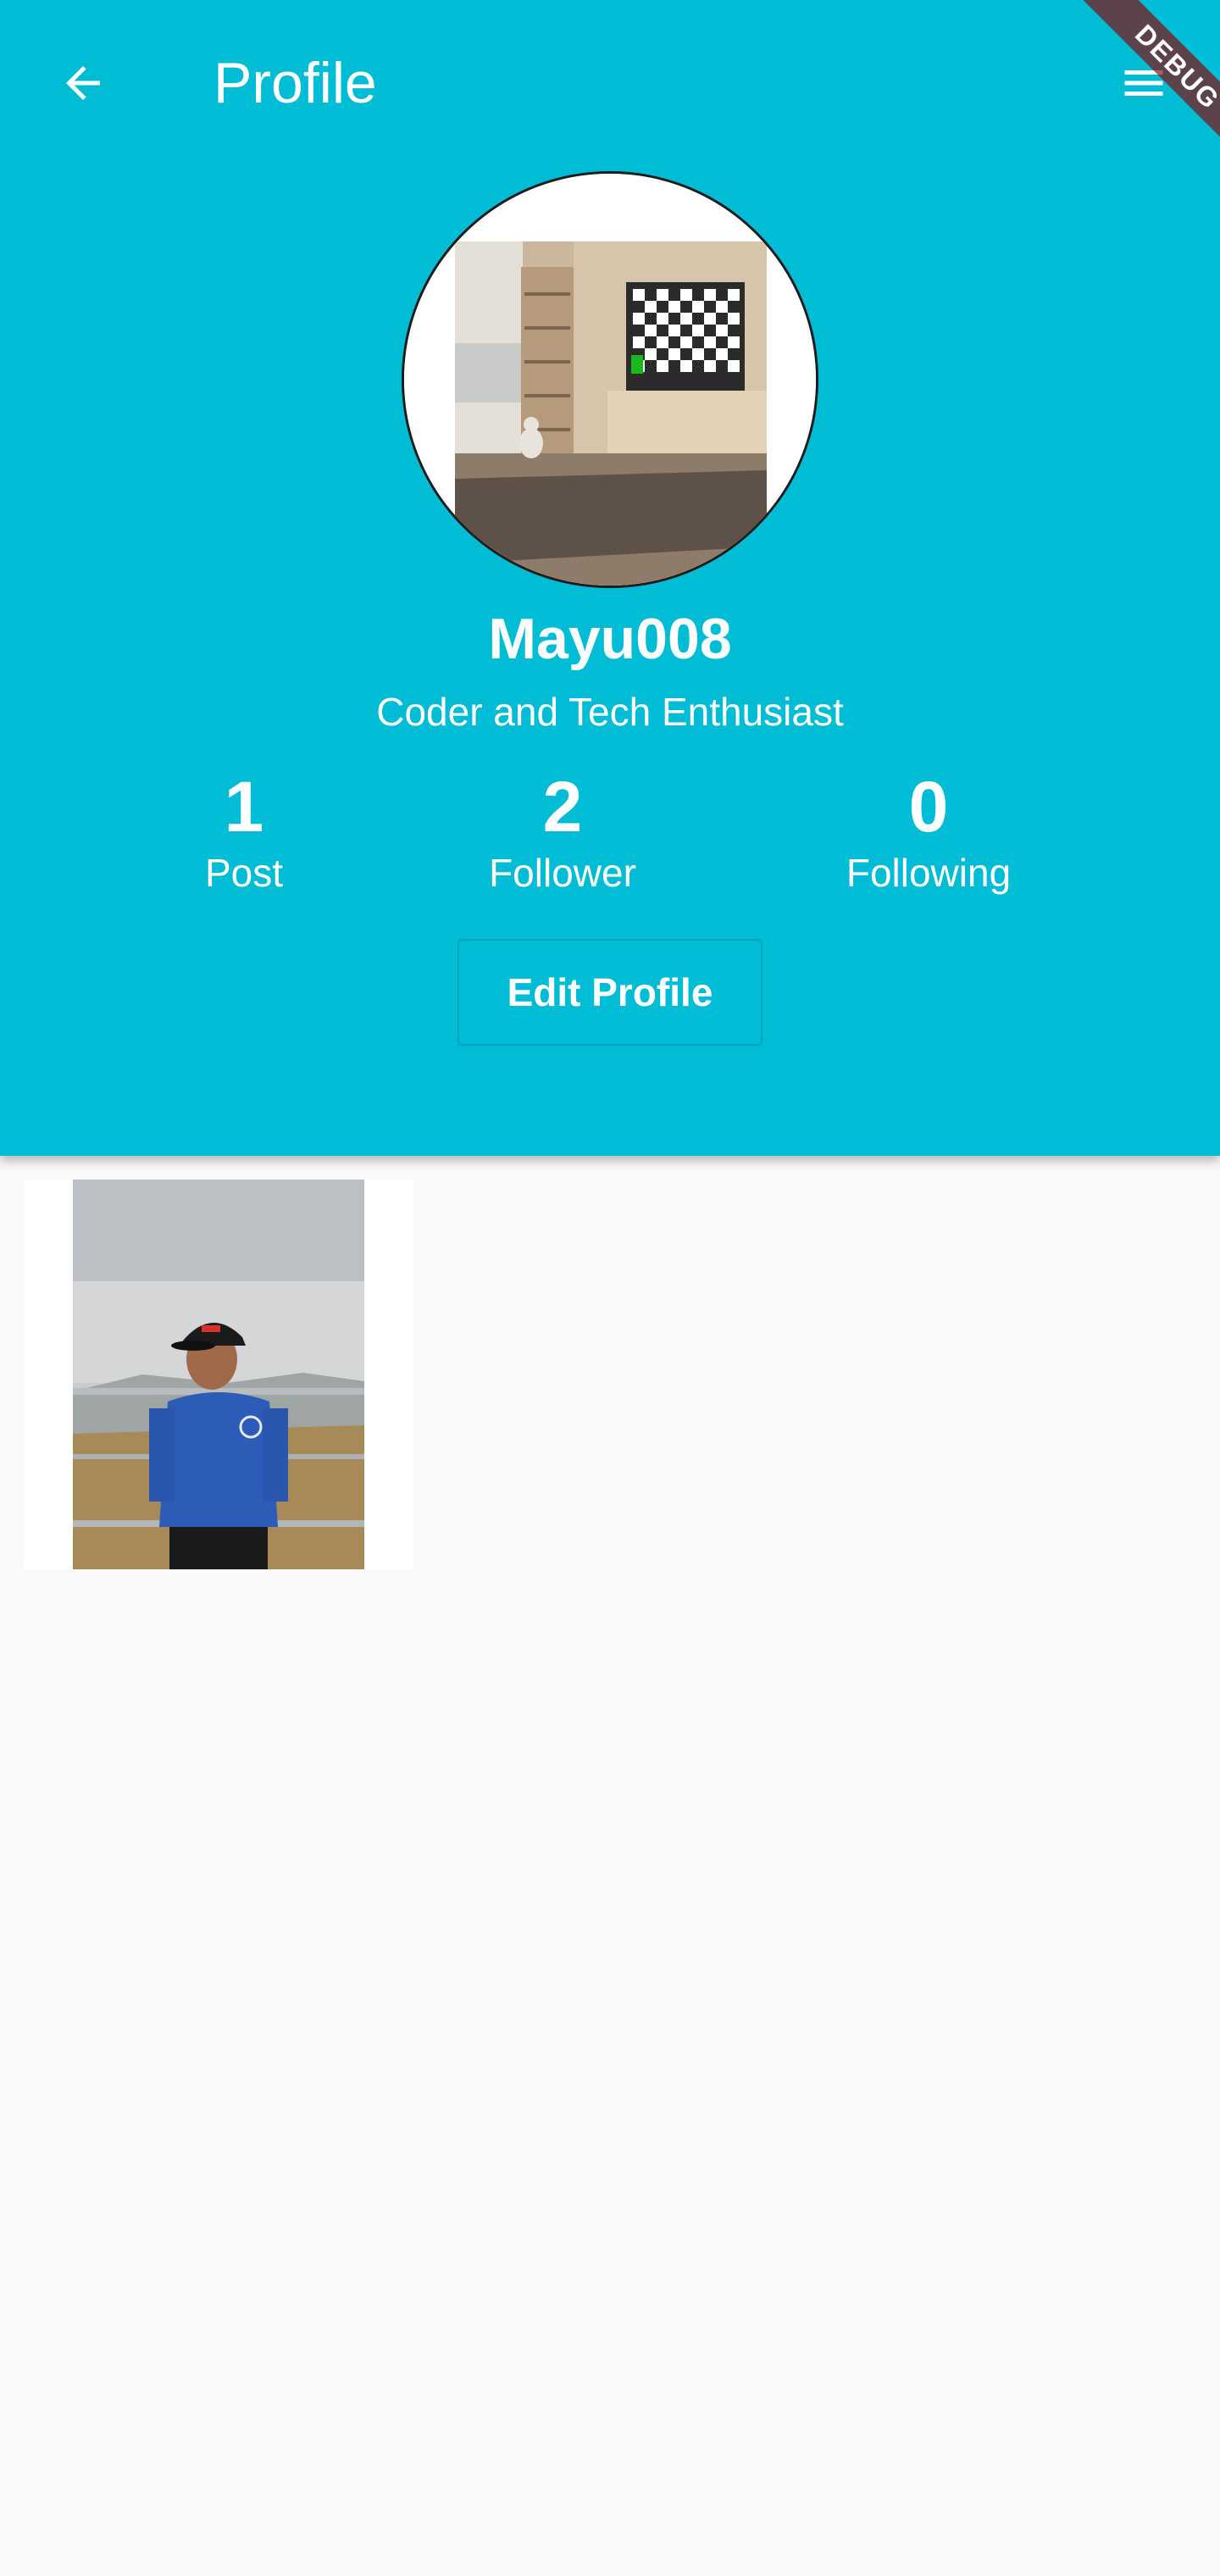 The image size is (1220, 2576). I want to click on stat-following-value: 0, so click(929, 807).